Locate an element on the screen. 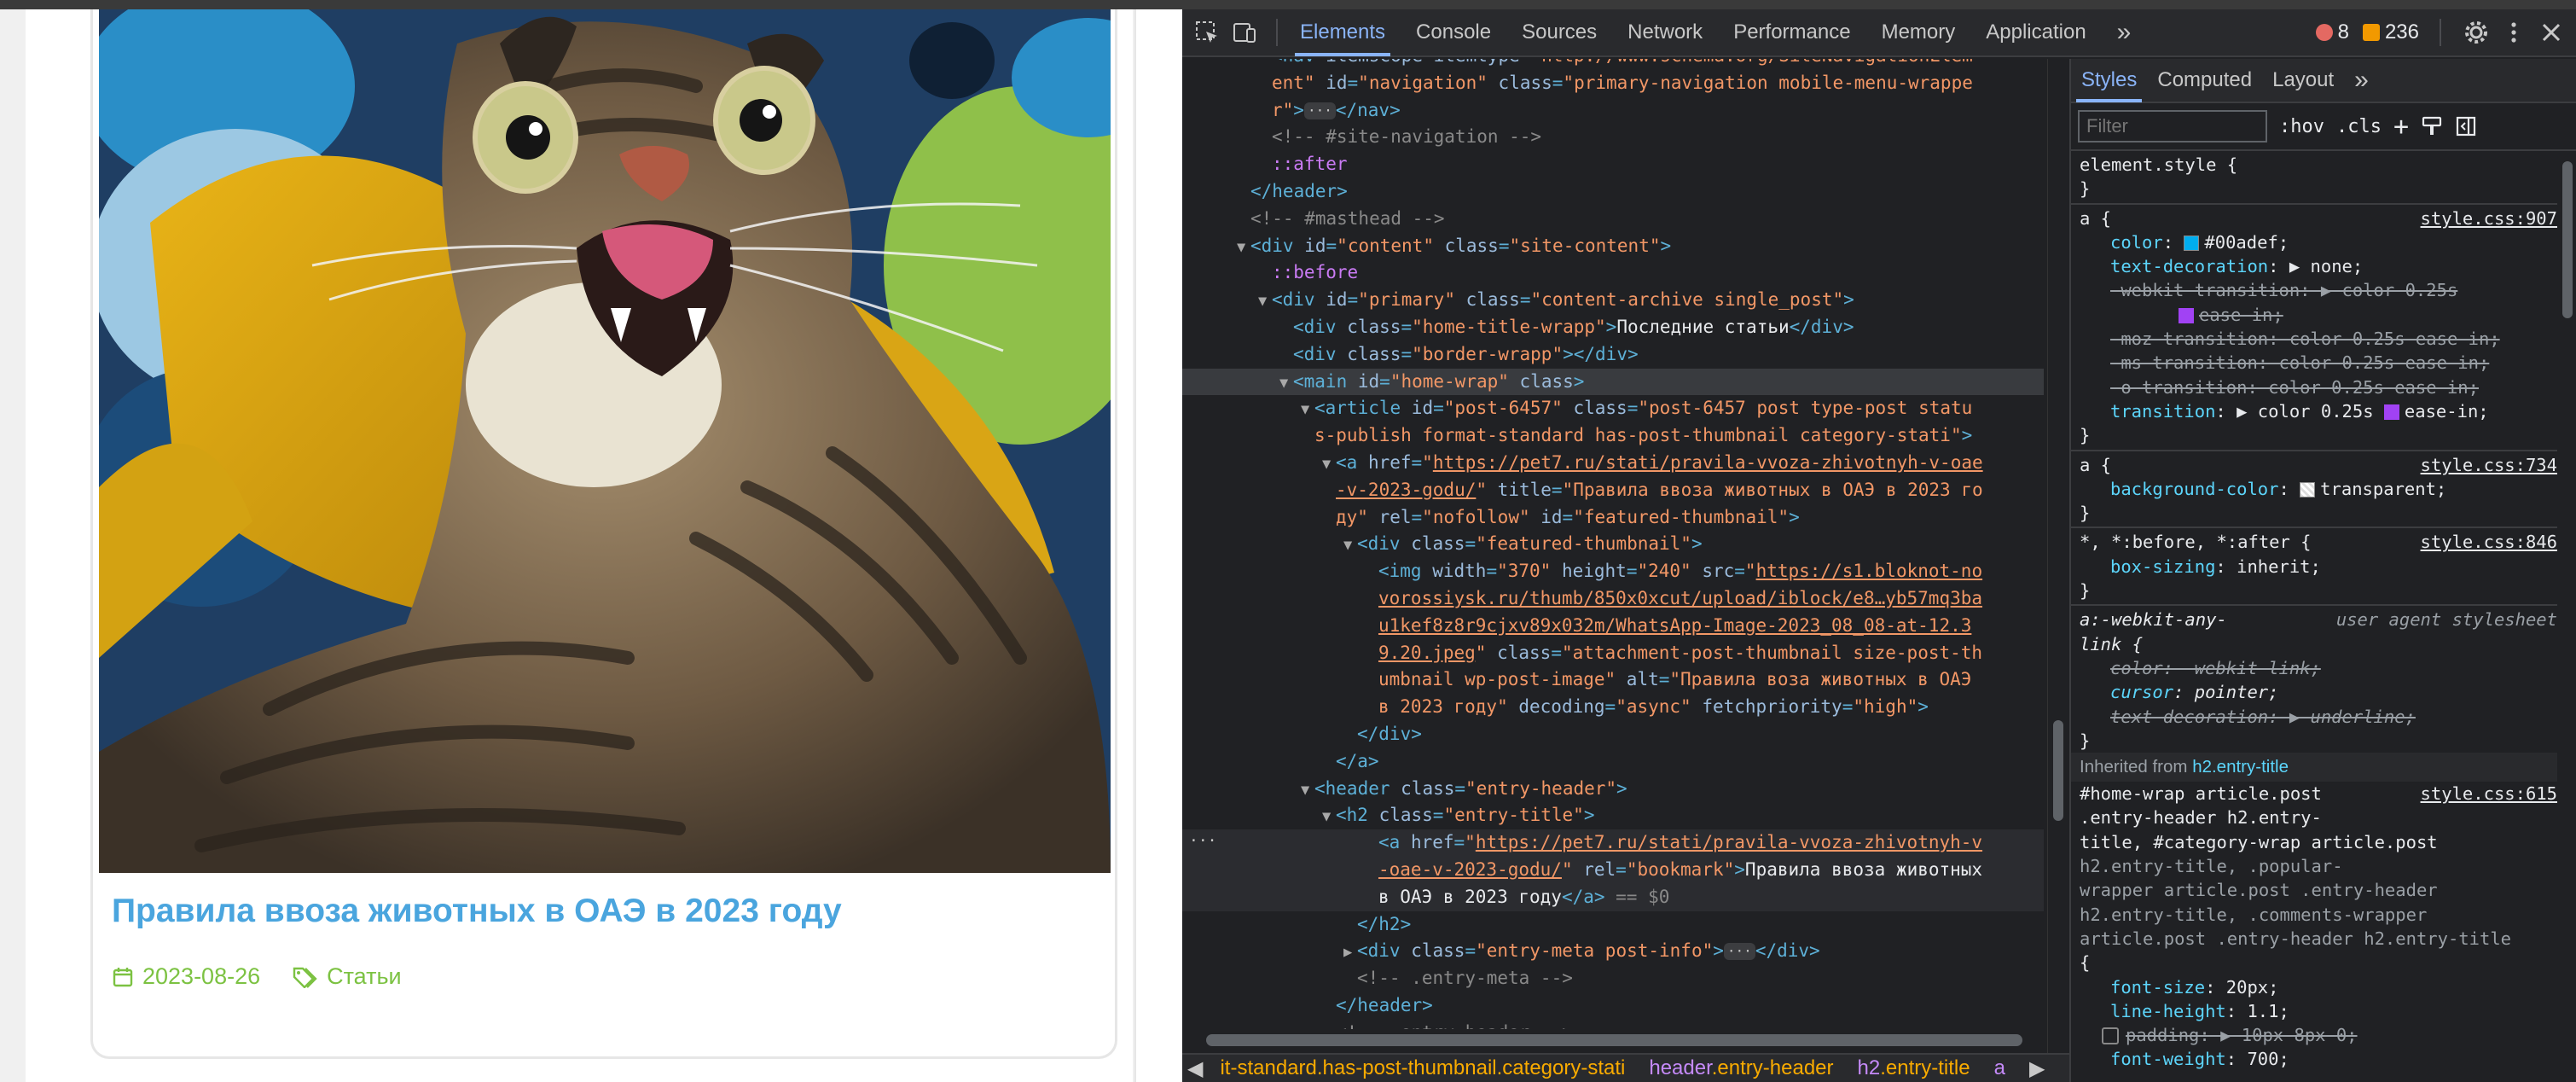  rule-source-link: style.css:615 is located at coordinates (2489, 794).